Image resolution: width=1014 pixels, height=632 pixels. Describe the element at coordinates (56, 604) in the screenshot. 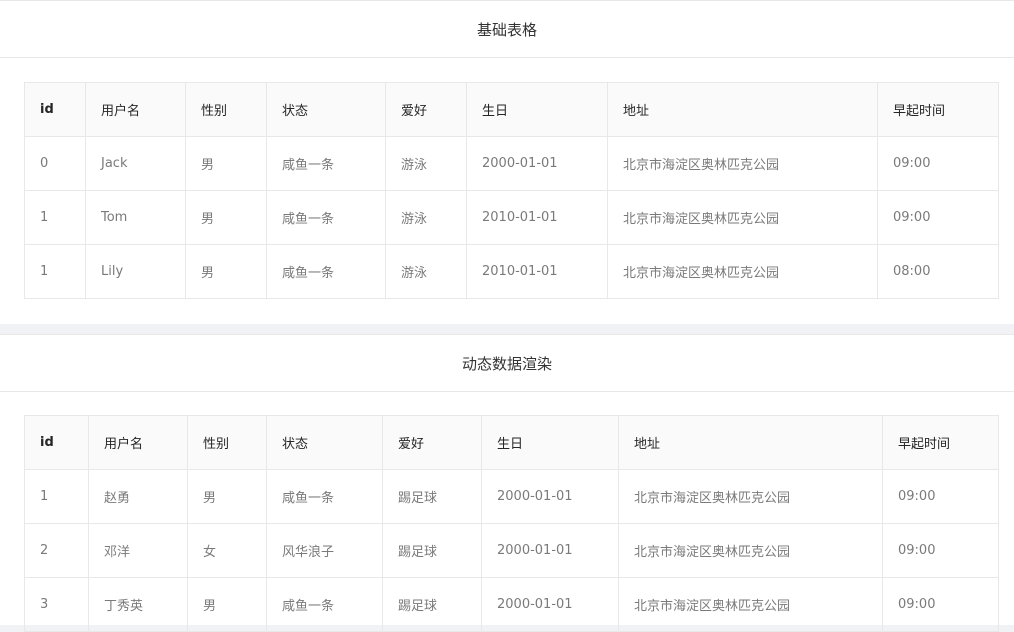

I see `cell-id: 3` at that location.